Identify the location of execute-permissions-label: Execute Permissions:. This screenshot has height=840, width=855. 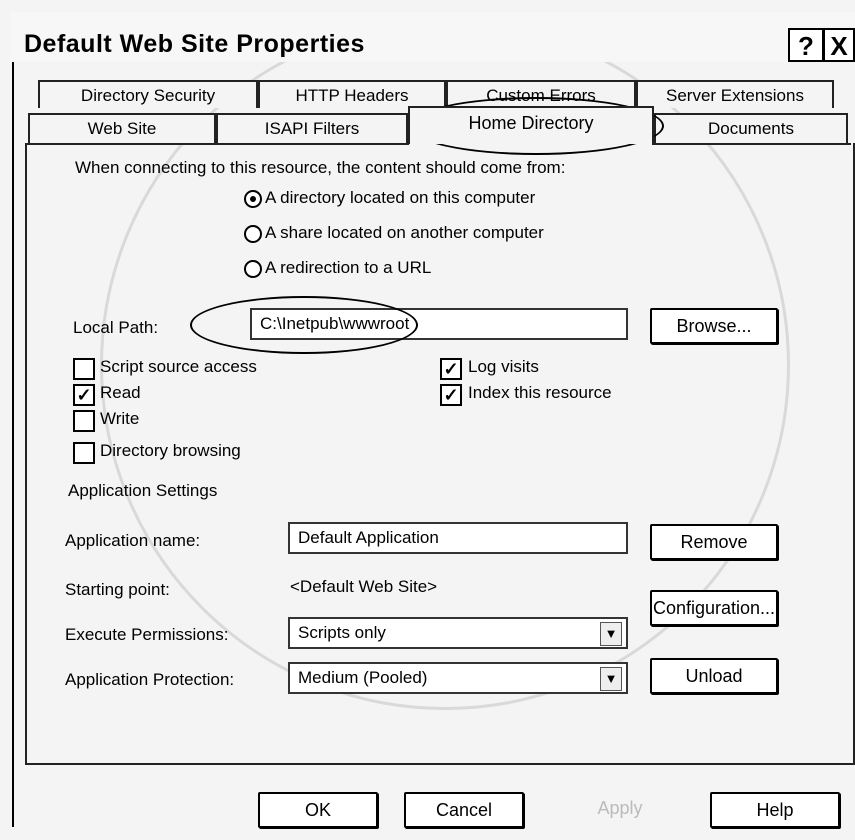
(147, 634).